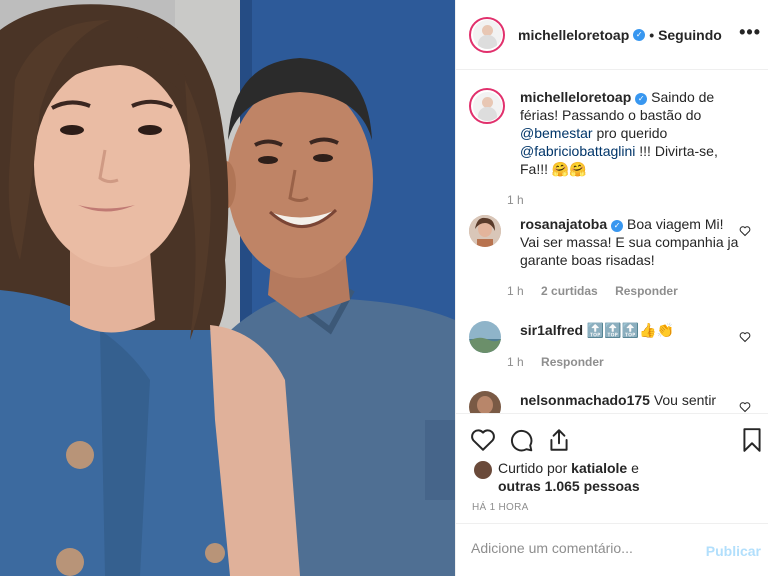 This screenshot has height=576, width=768. What do you see at coordinates (581, 548) in the screenshot?
I see `comment-input` at bounding box center [581, 548].